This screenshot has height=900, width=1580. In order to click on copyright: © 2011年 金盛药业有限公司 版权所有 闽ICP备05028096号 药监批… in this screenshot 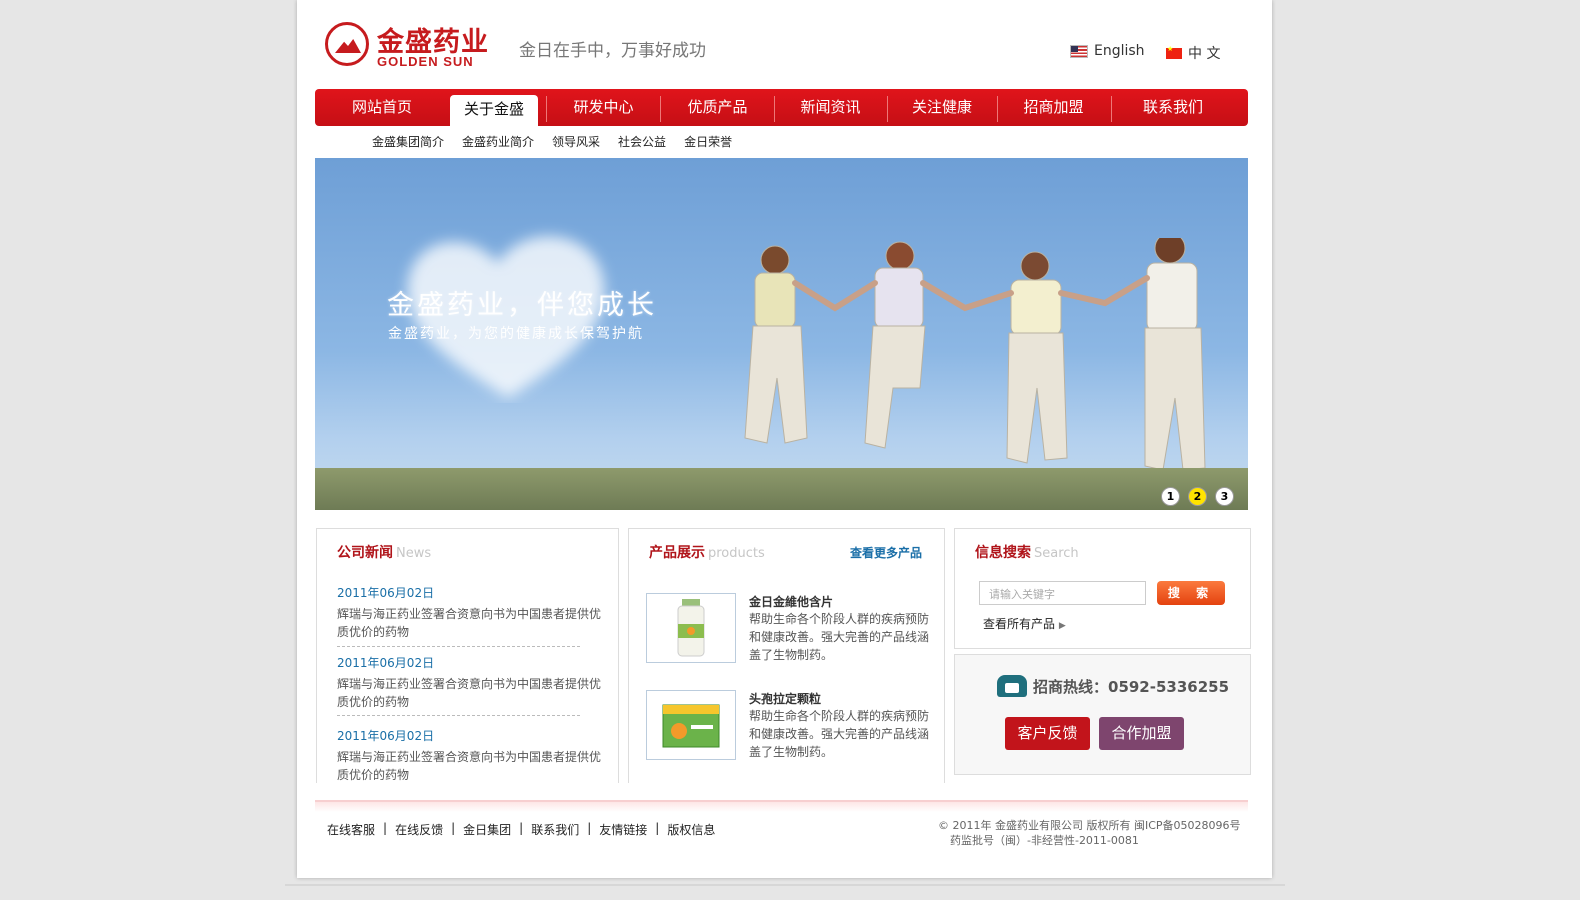, I will do `click(1089, 833)`.